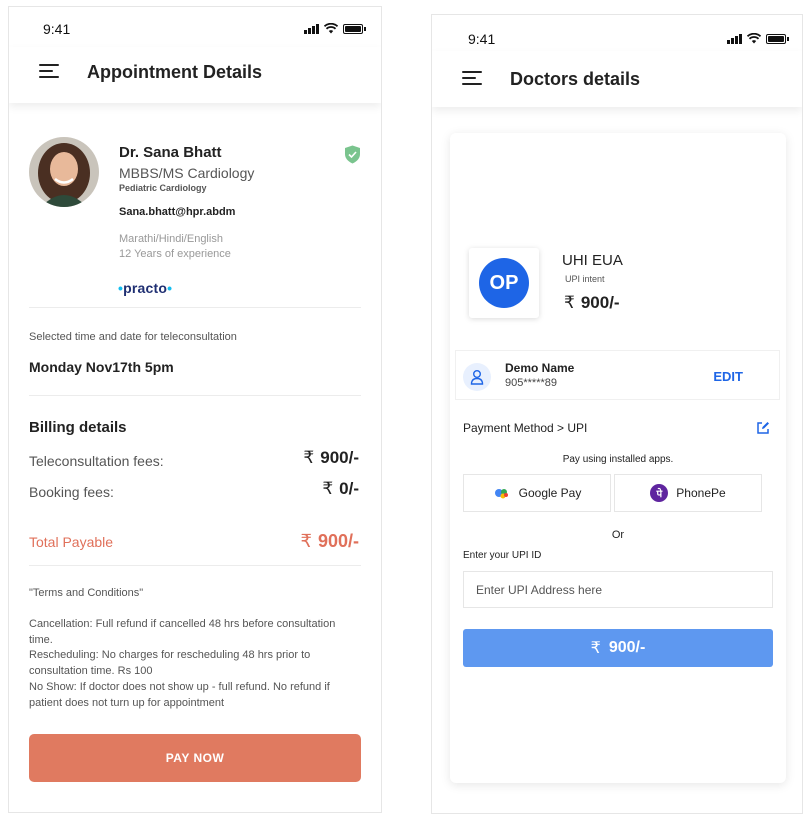 This screenshot has width=810, height=818. What do you see at coordinates (585, 279) in the screenshot?
I see `eua-subtitle: UPI intent` at bounding box center [585, 279].